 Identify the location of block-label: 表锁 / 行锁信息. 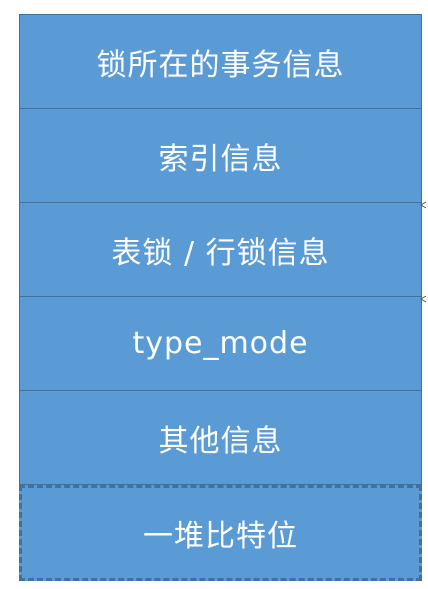
(220, 253).